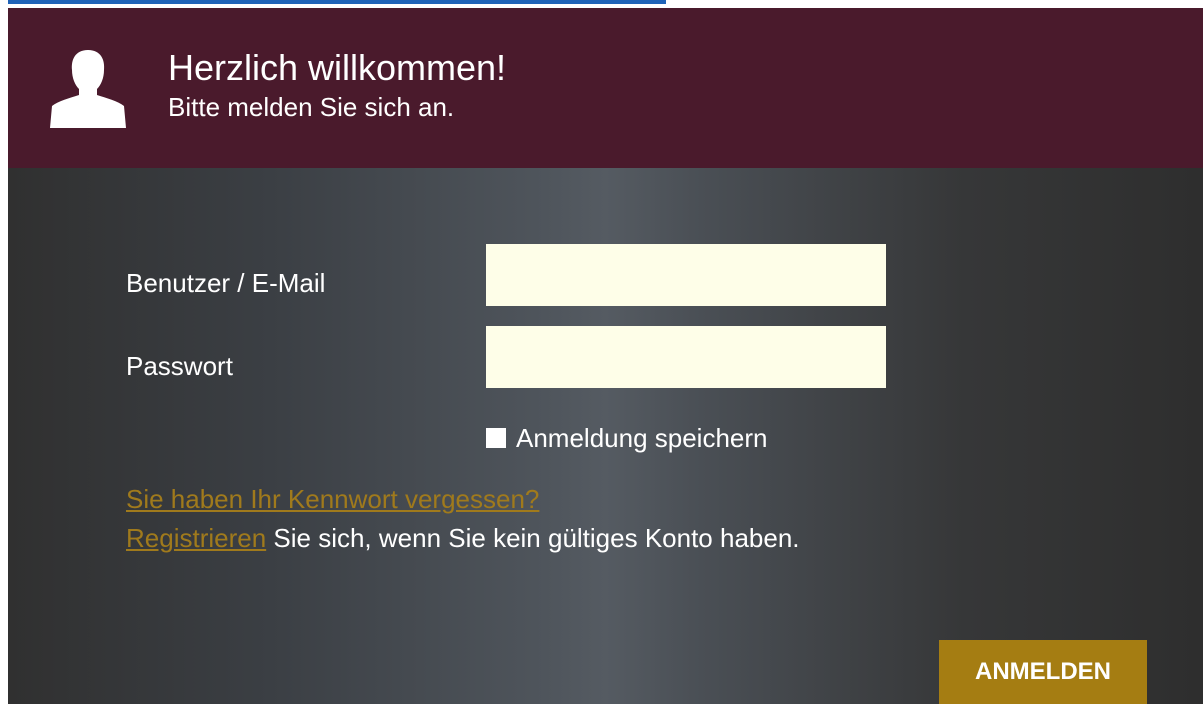 The width and height of the screenshot is (1203, 704). I want to click on top-accent-line, so click(337, 2).